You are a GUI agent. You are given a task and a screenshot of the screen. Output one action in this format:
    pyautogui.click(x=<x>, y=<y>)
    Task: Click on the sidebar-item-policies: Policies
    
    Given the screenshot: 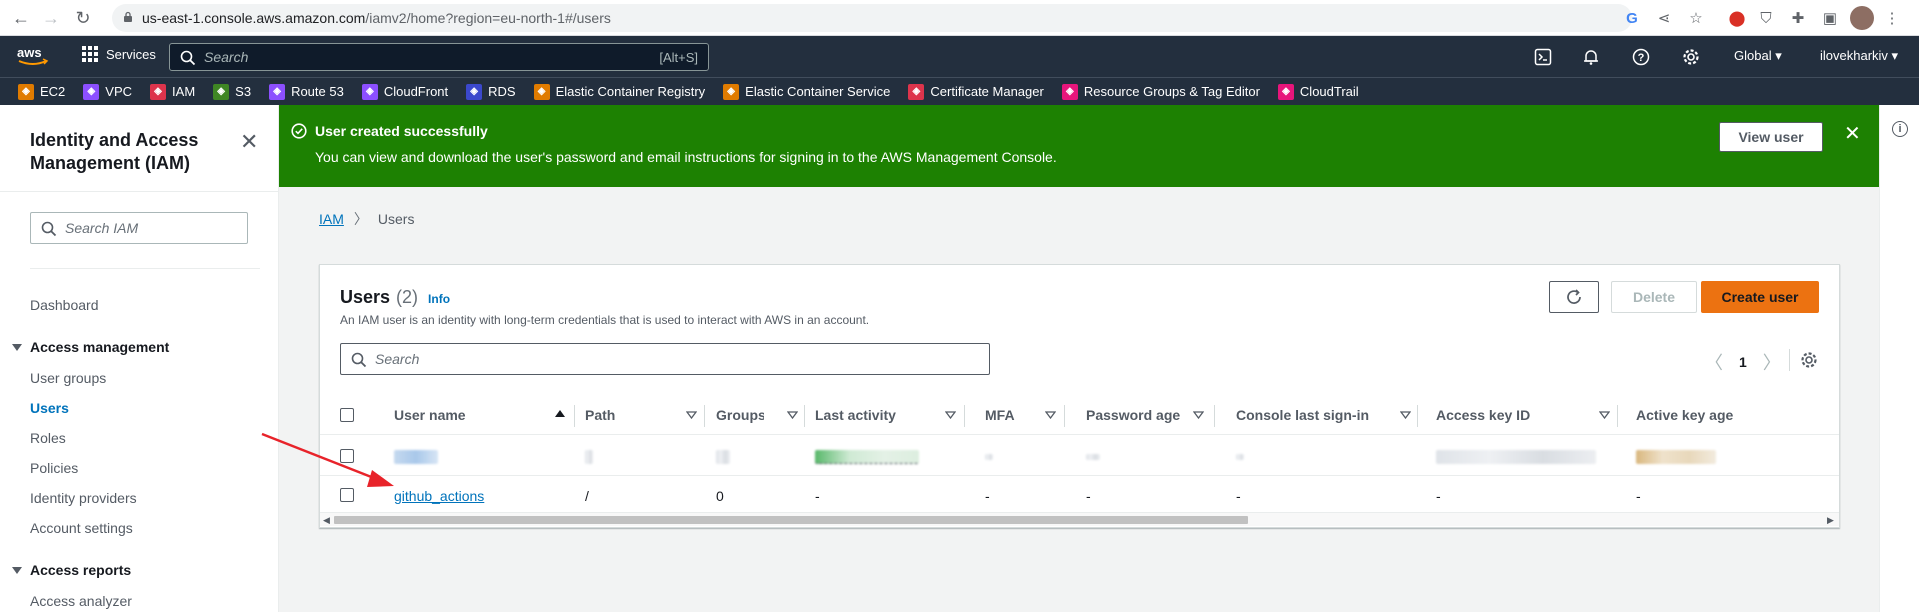 What is the action you would take?
    pyautogui.click(x=54, y=468)
    